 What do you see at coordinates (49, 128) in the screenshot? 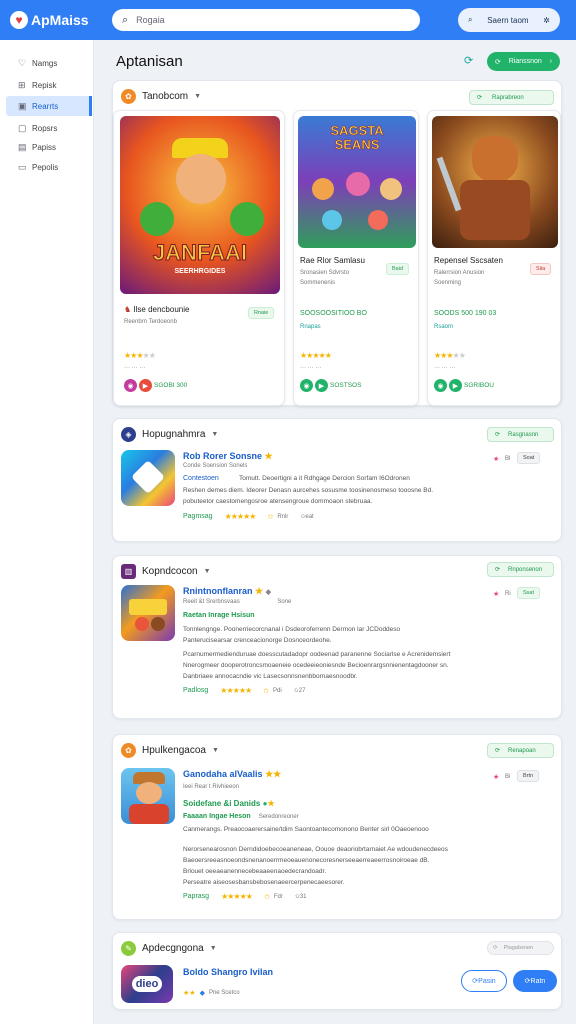
I see `sidebar-item-4: ▢ Ropsrs` at bounding box center [49, 128].